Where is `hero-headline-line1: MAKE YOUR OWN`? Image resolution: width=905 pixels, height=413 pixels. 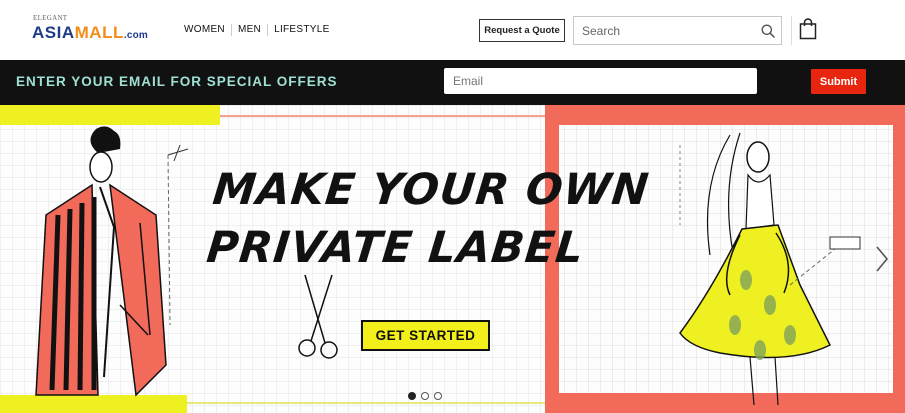 hero-headline-line1: MAKE YOUR OWN is located at coordinates (431, 190).